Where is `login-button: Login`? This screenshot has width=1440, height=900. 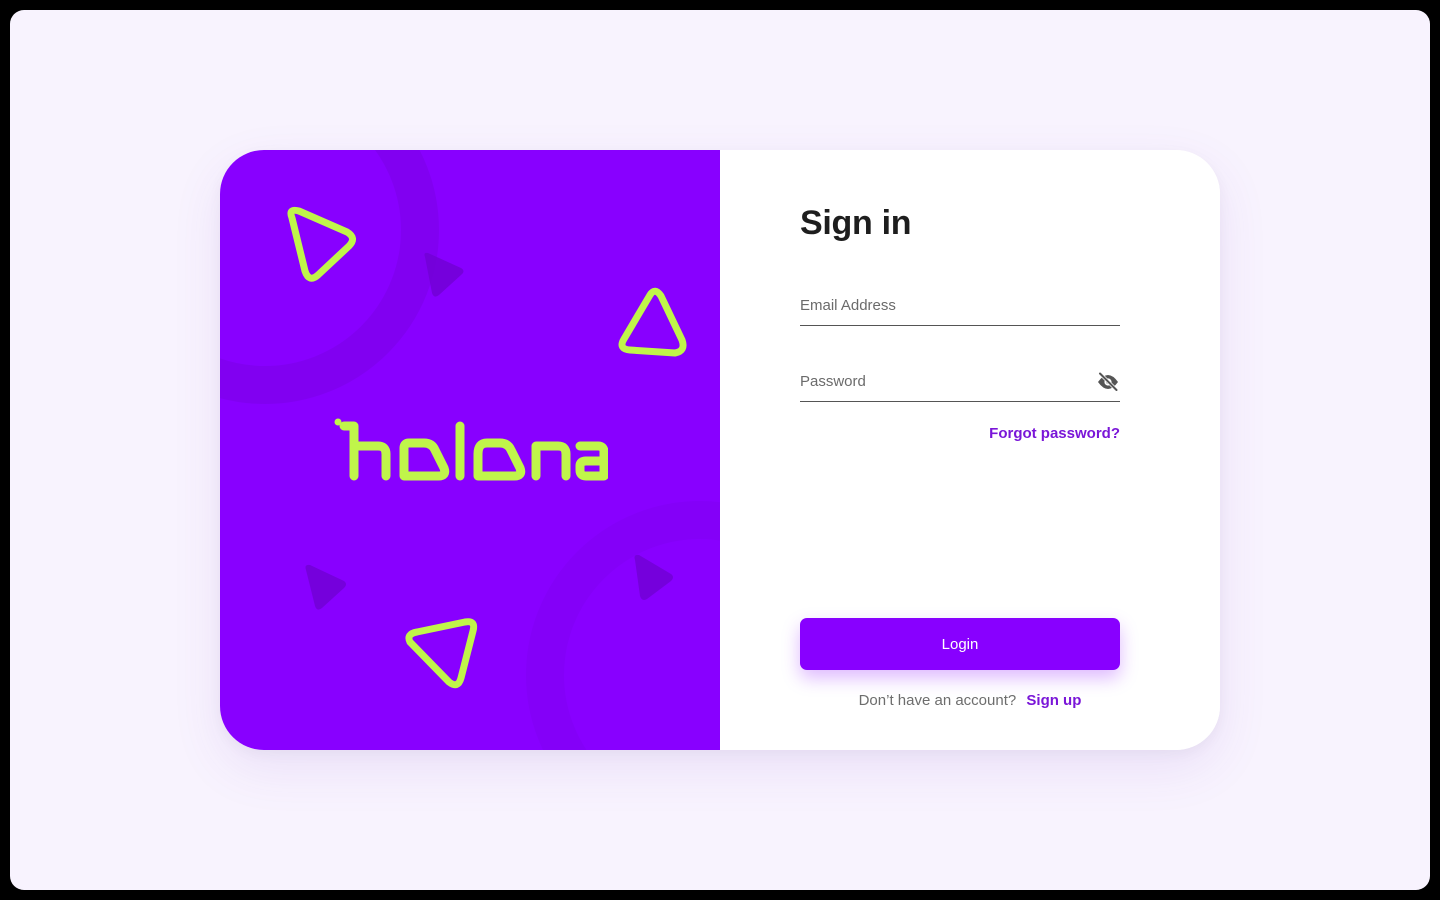
login-button: Login is located at coordinates (960, 644).